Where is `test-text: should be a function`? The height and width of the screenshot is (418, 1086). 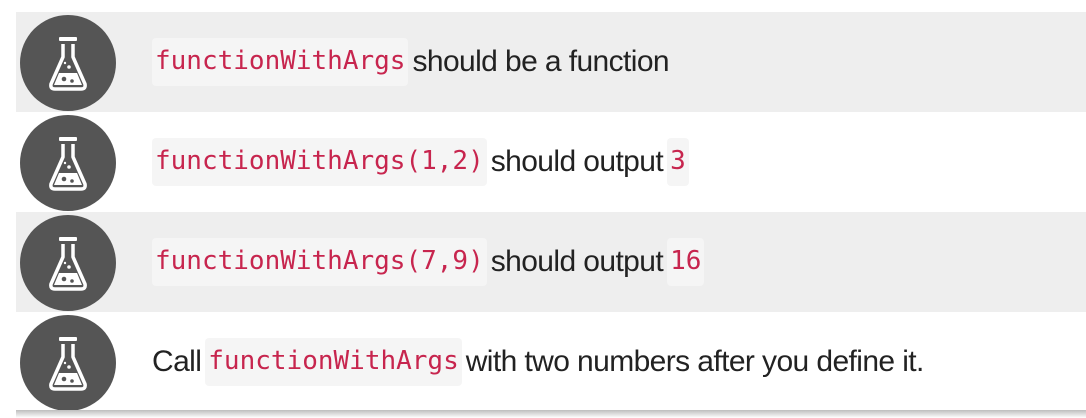 test-text: should be a function is located at coordinates (540, 61).